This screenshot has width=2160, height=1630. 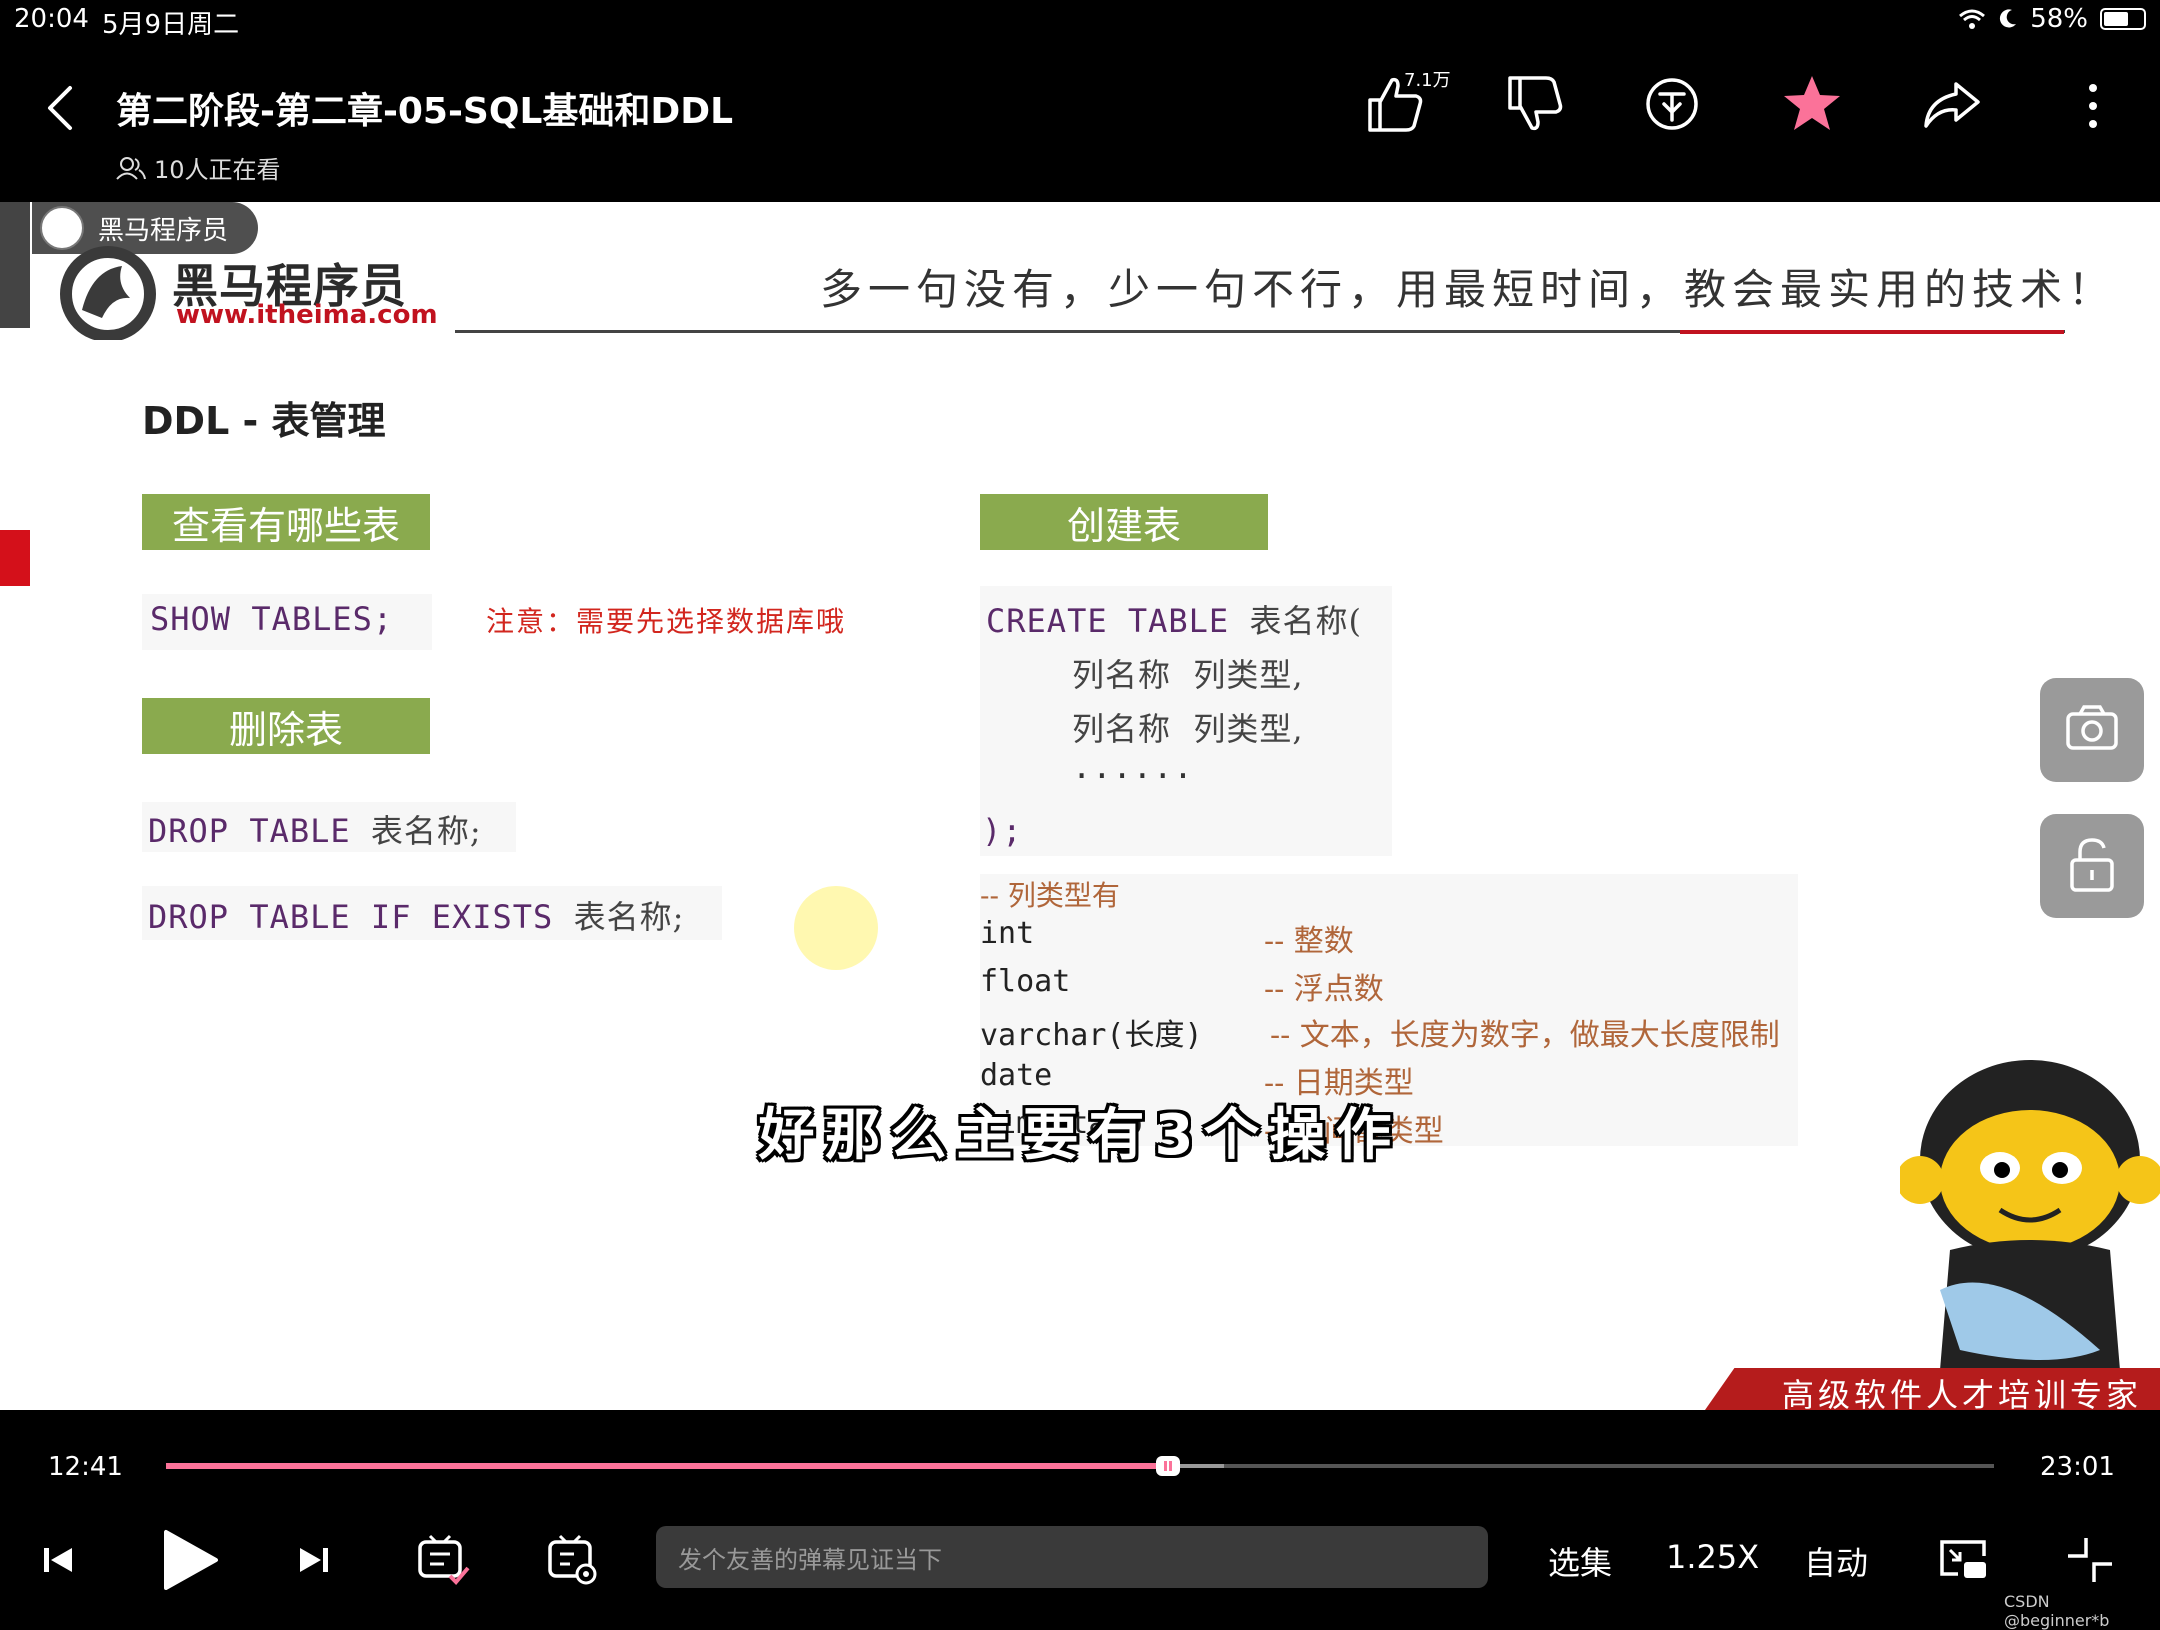 I want to click on like-count: 7.1万, so click(x=1427, y=80).